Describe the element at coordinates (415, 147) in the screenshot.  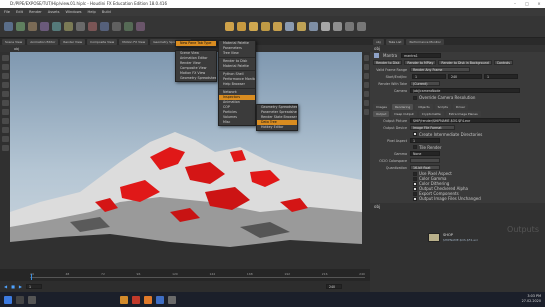
I see `tile-render-checkbox` at that location.